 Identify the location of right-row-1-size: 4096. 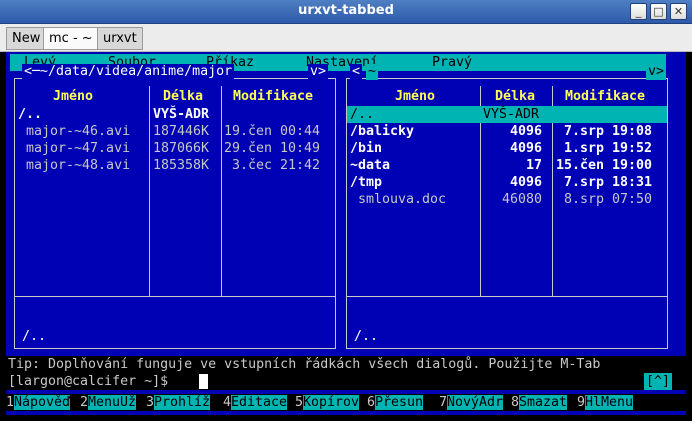
(526, 131).